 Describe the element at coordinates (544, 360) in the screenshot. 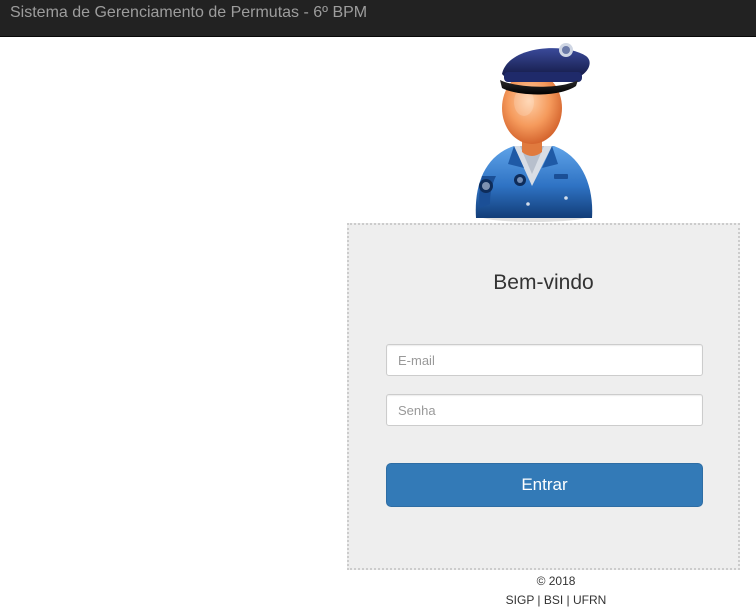

I see `email-field` at that location.